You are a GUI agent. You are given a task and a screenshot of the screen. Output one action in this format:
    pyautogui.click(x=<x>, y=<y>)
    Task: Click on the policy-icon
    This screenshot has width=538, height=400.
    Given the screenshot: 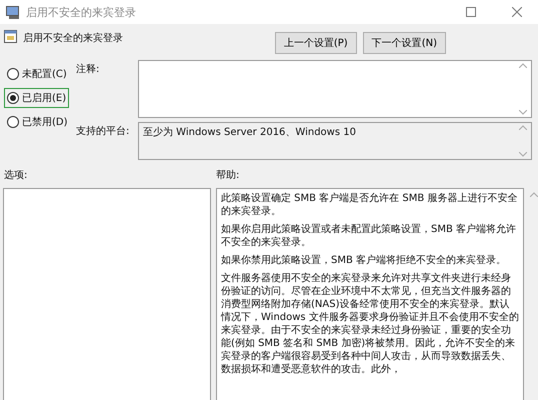 What is the action you would take?
    pyautogui.click(x=10, y=36)
    